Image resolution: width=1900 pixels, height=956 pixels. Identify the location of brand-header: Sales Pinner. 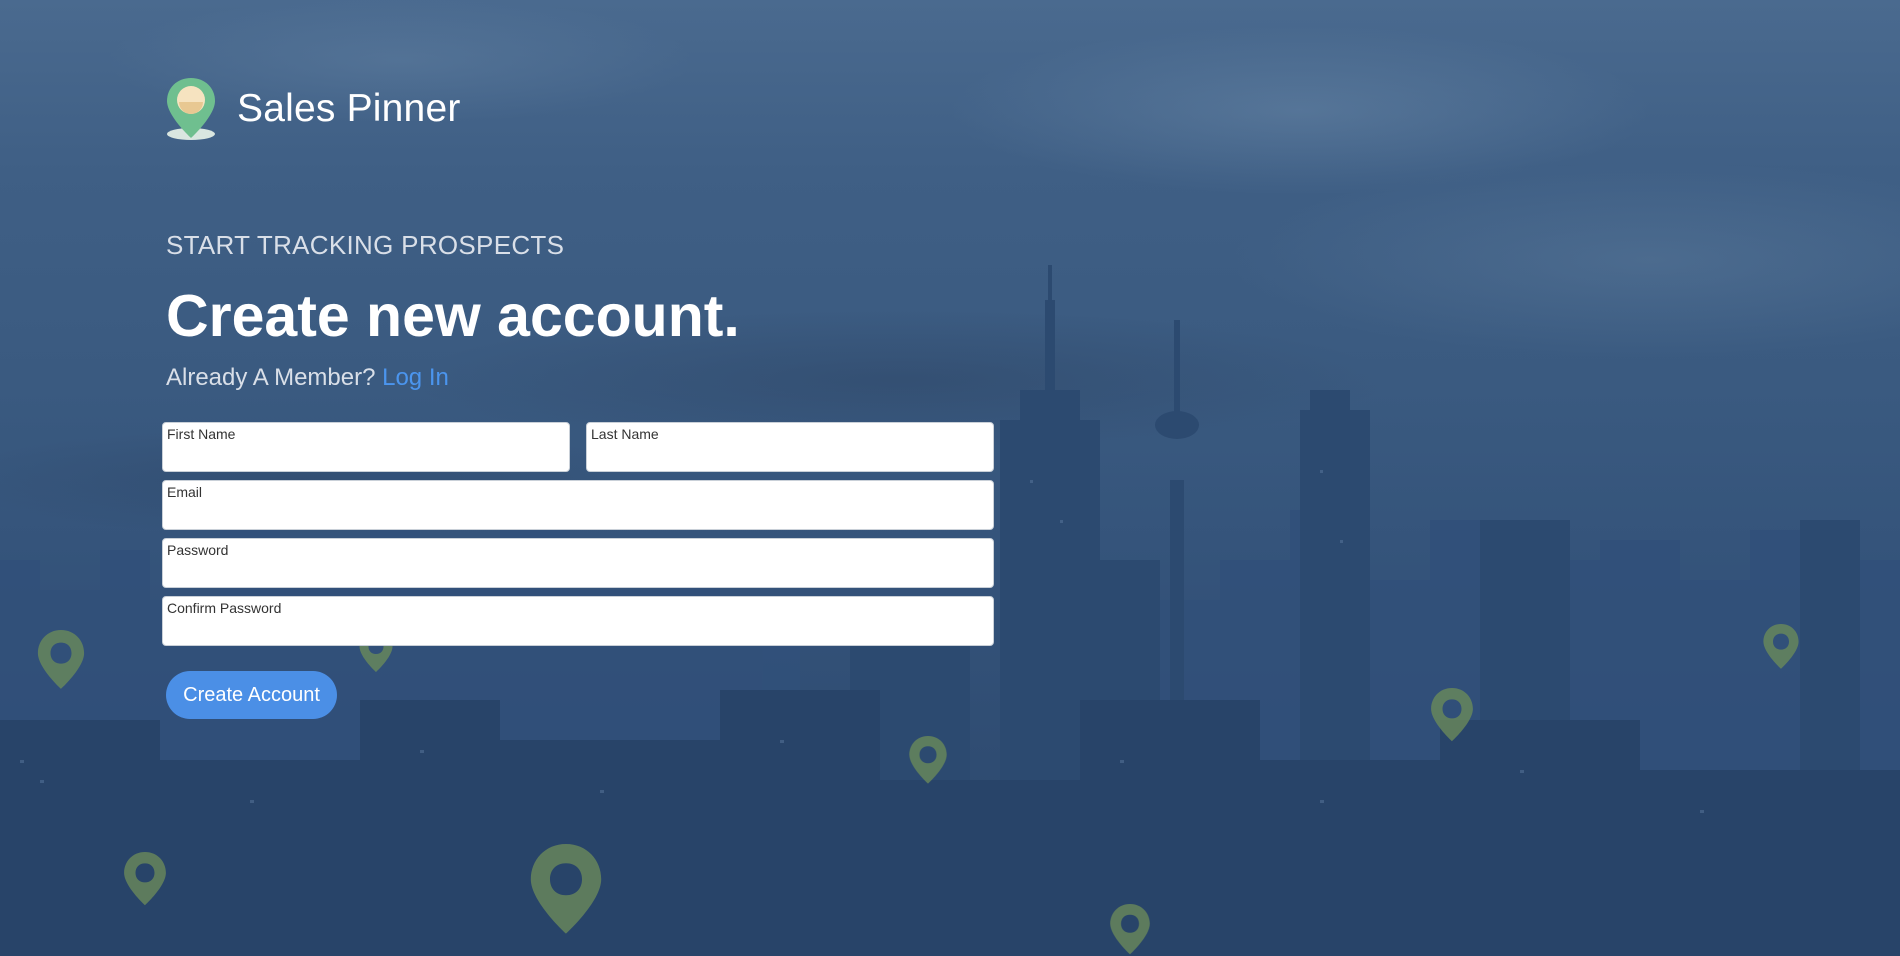
(313, 109).